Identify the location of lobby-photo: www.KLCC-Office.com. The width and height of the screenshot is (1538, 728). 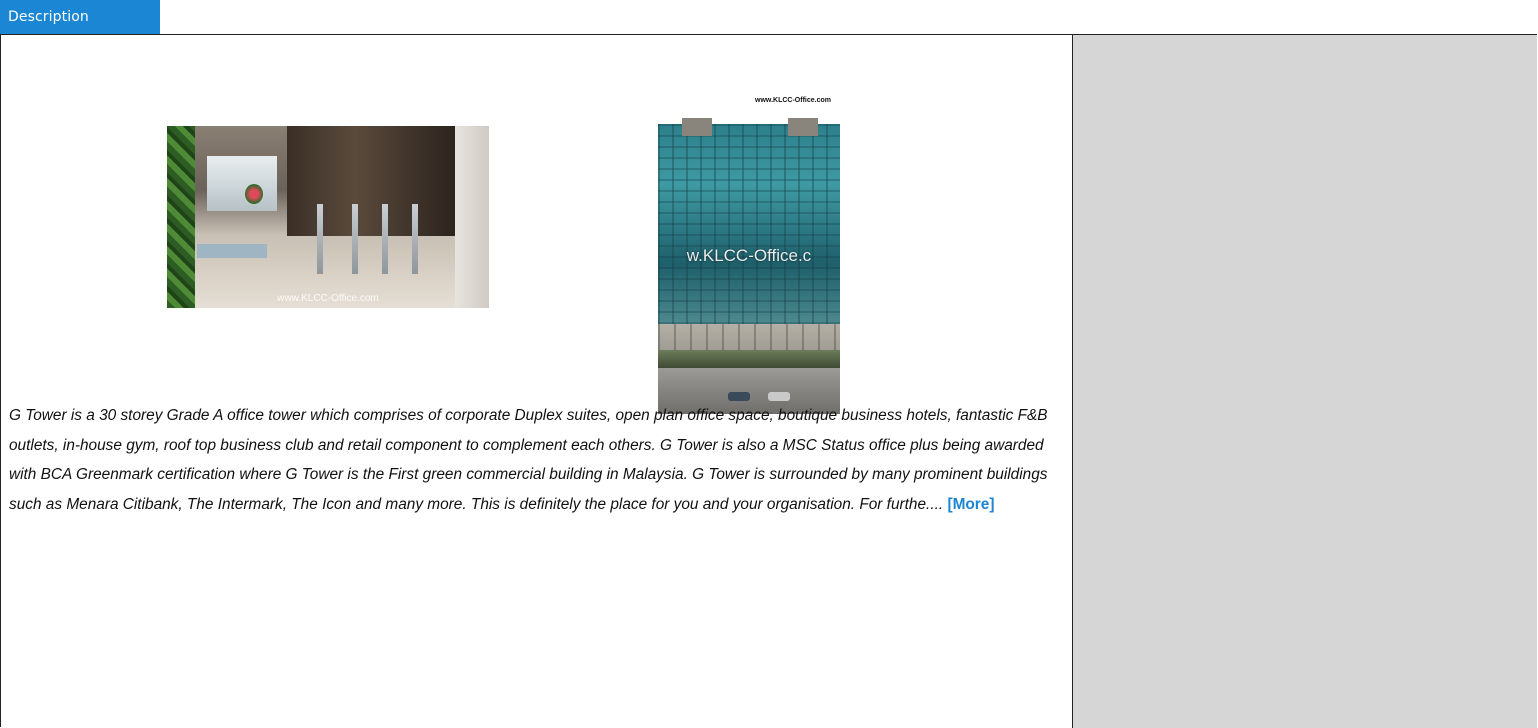
(328, 217).